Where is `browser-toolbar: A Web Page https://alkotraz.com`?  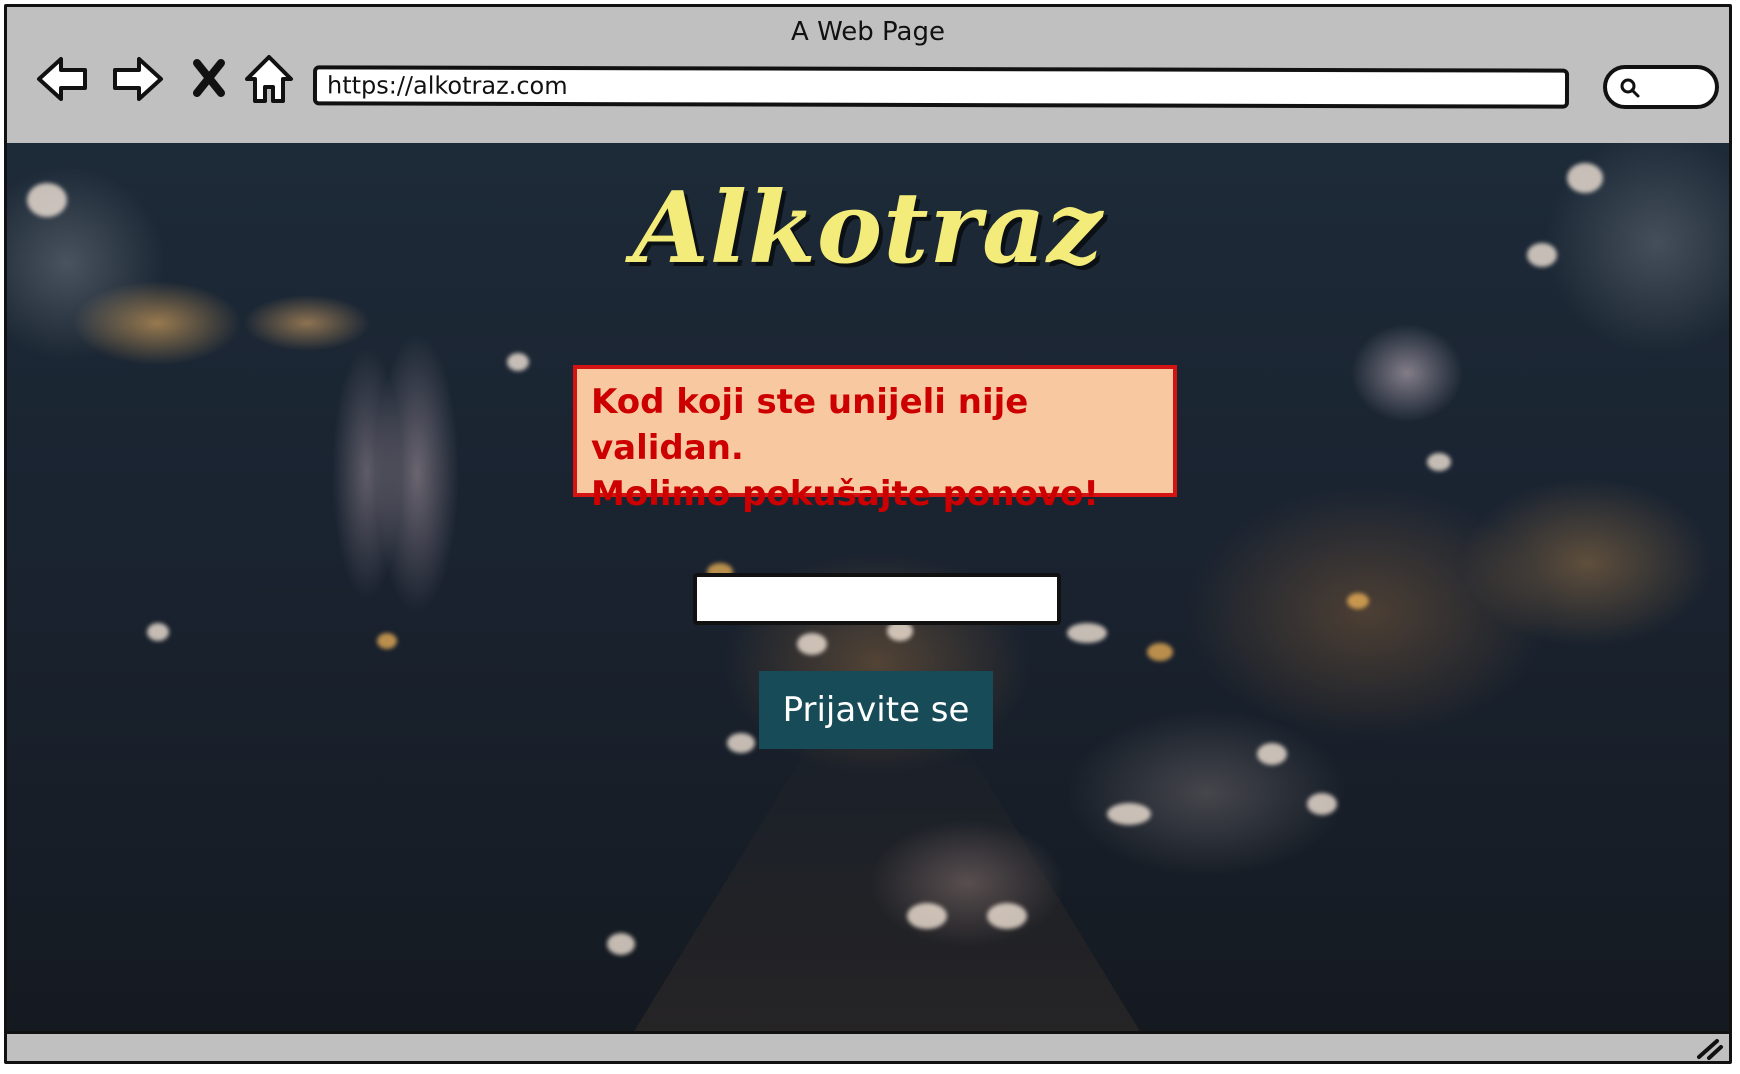
browser-toolbar: A Web Page https://alkotraz.com is located at coordinates (868, 76).